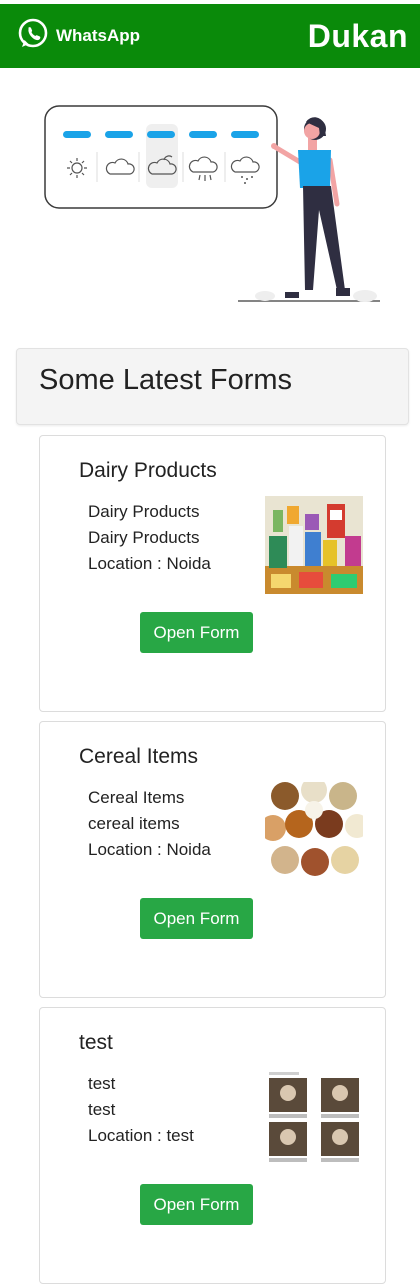 The image size is (420, 1284). I want to click on form-card-title: test, so click(96, 1042).